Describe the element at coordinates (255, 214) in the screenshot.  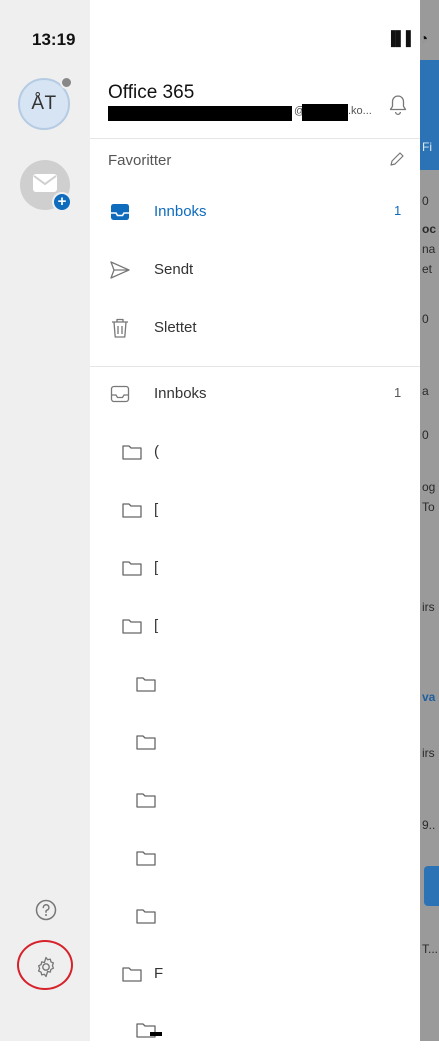
I see `favorite-item-inbox: Innboks 1` at that location.